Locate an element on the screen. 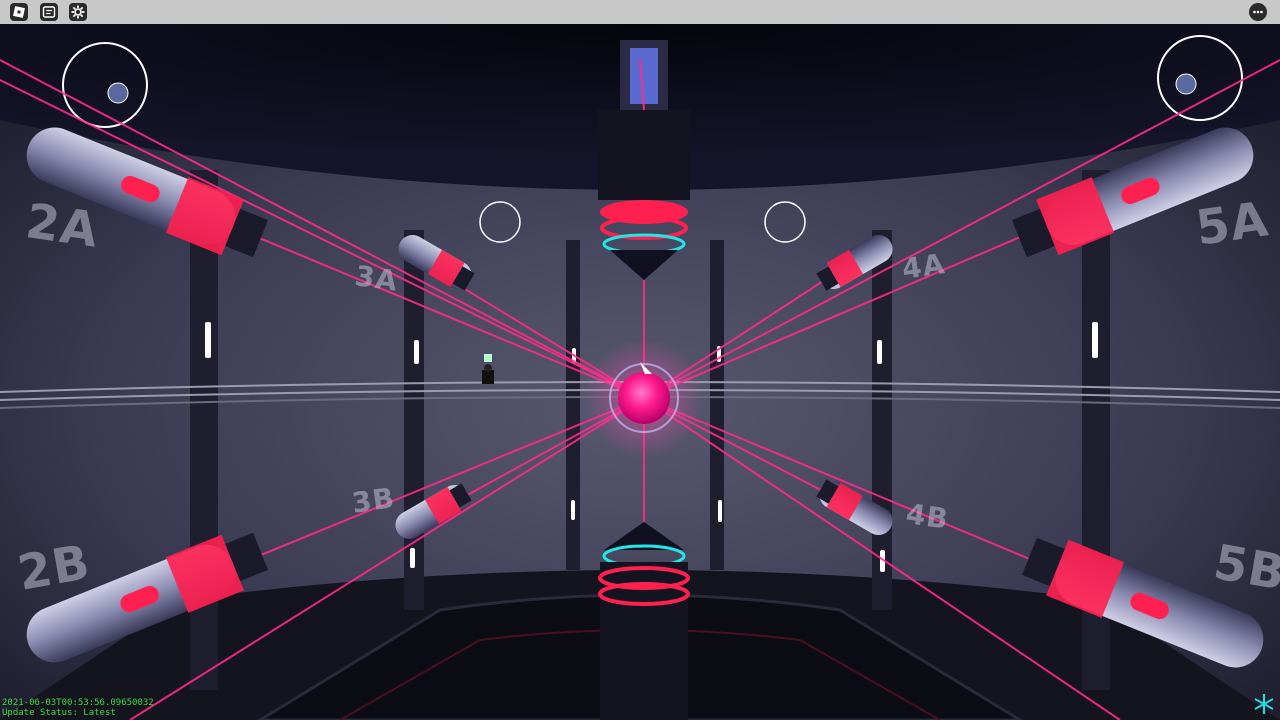 This screenshot has width=1280, height=720. update-status: Update Status: Latest is located at coordinates (59, 713).